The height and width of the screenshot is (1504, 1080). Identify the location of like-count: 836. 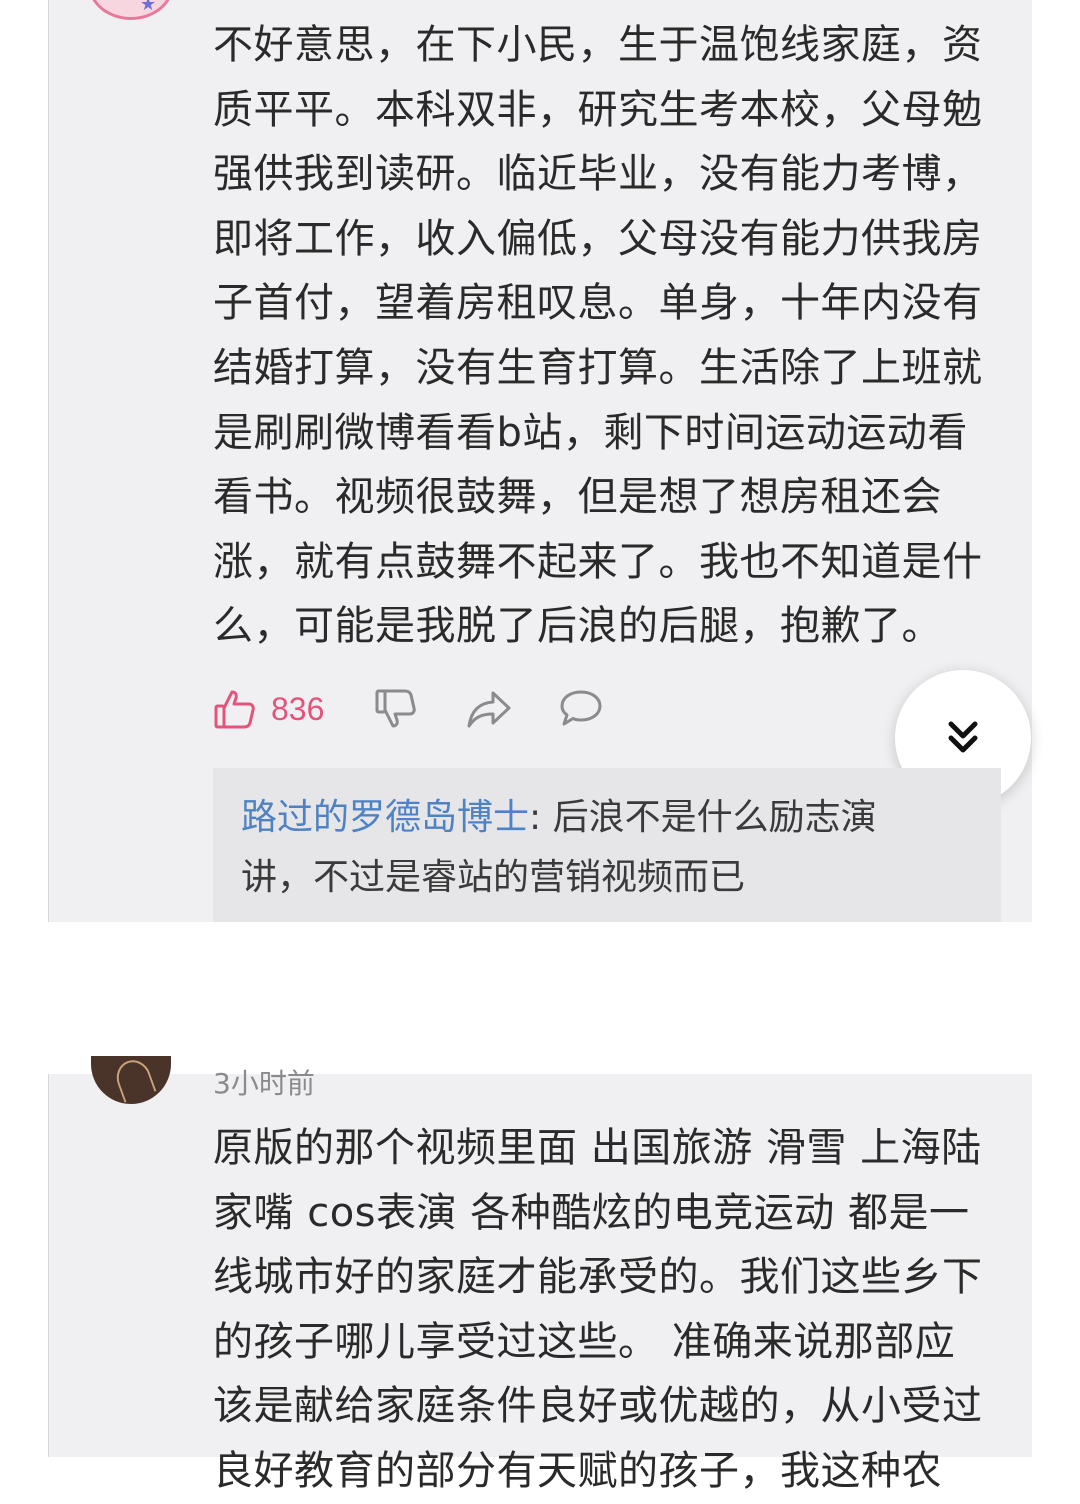
(298, 708).